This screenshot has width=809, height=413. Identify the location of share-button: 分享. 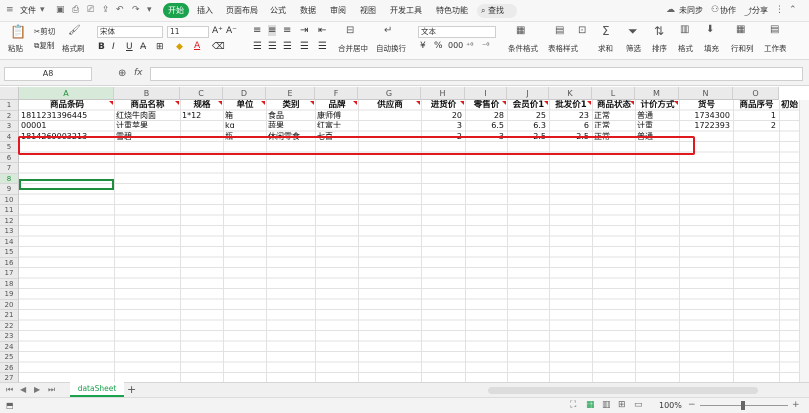
(760, 10).